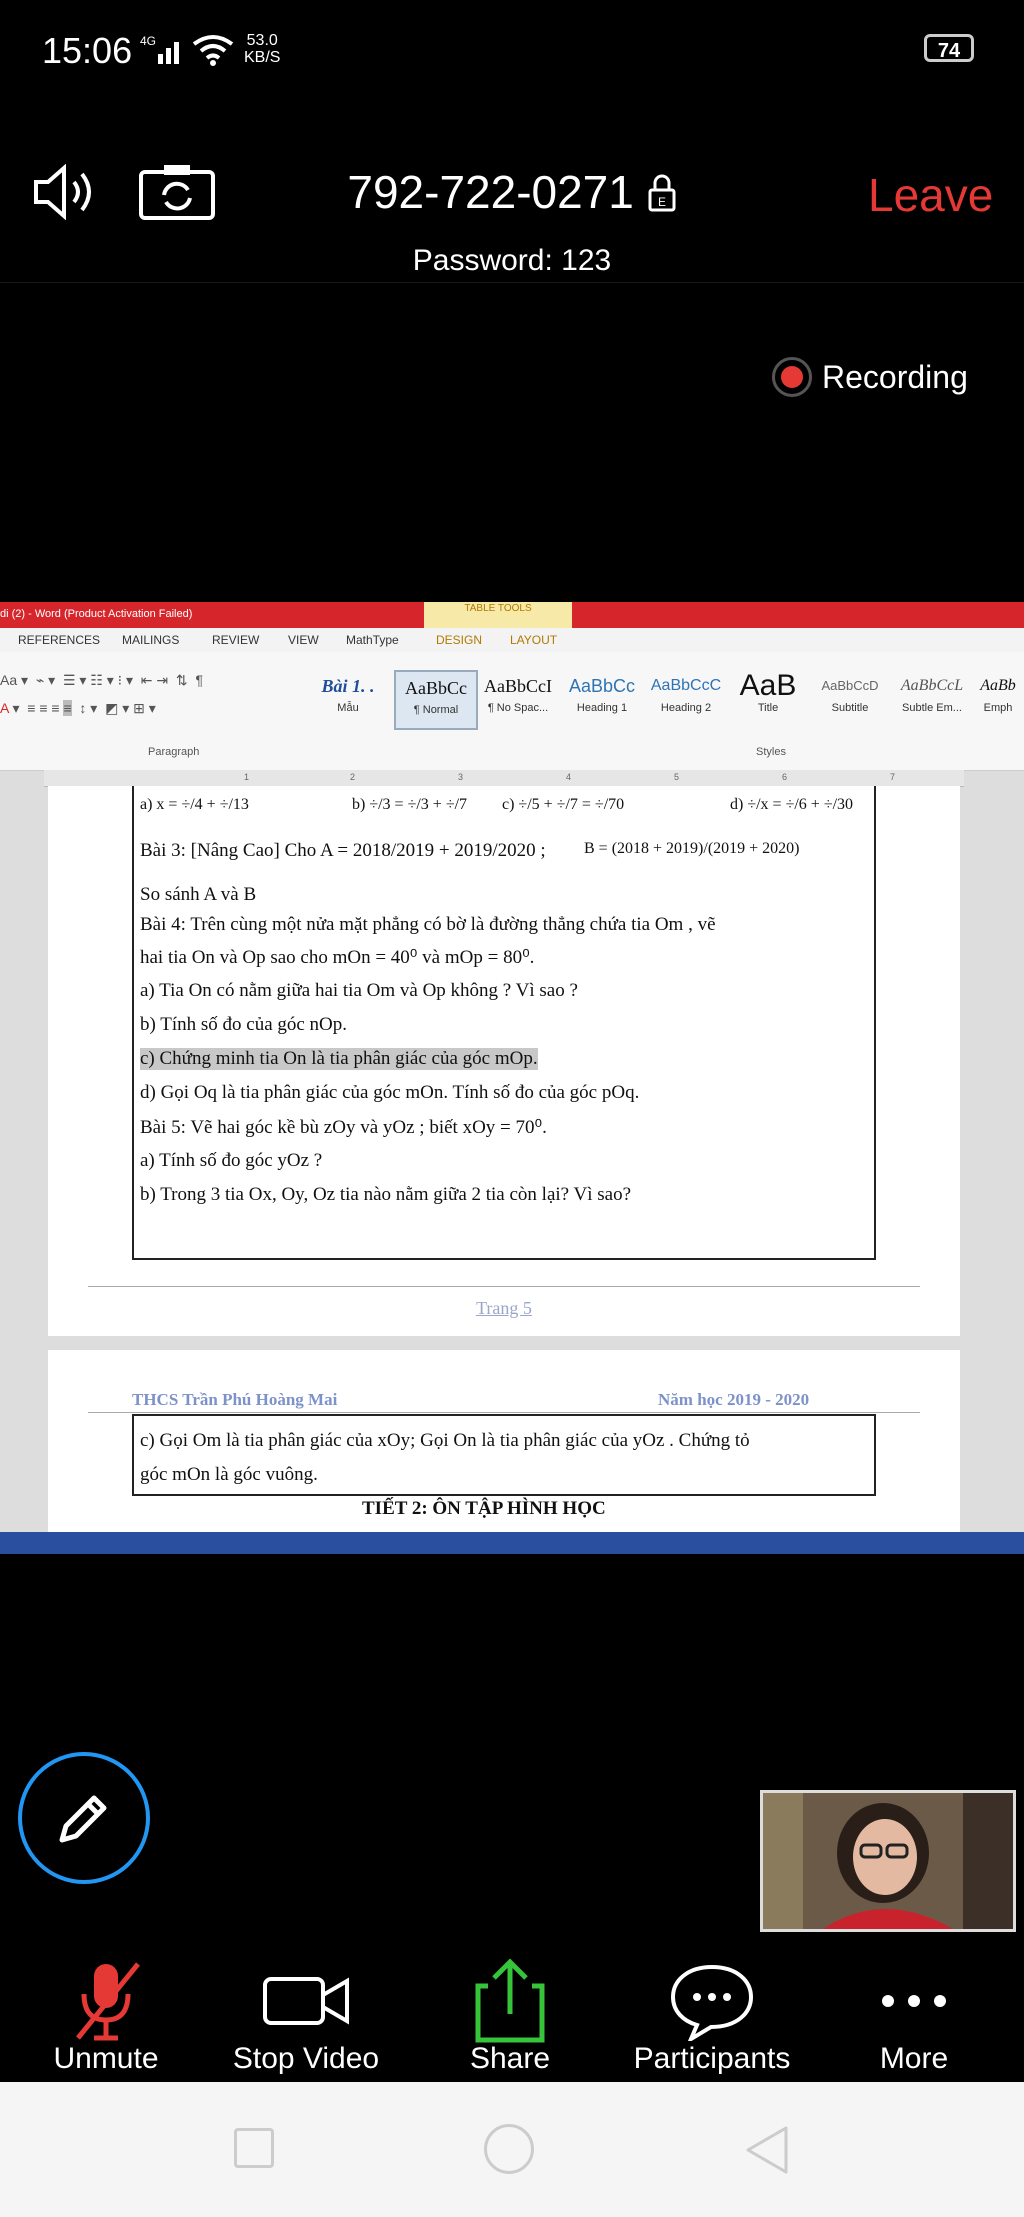  I want to click on paragraph-group-label: Paragraph, so click(174, 752).